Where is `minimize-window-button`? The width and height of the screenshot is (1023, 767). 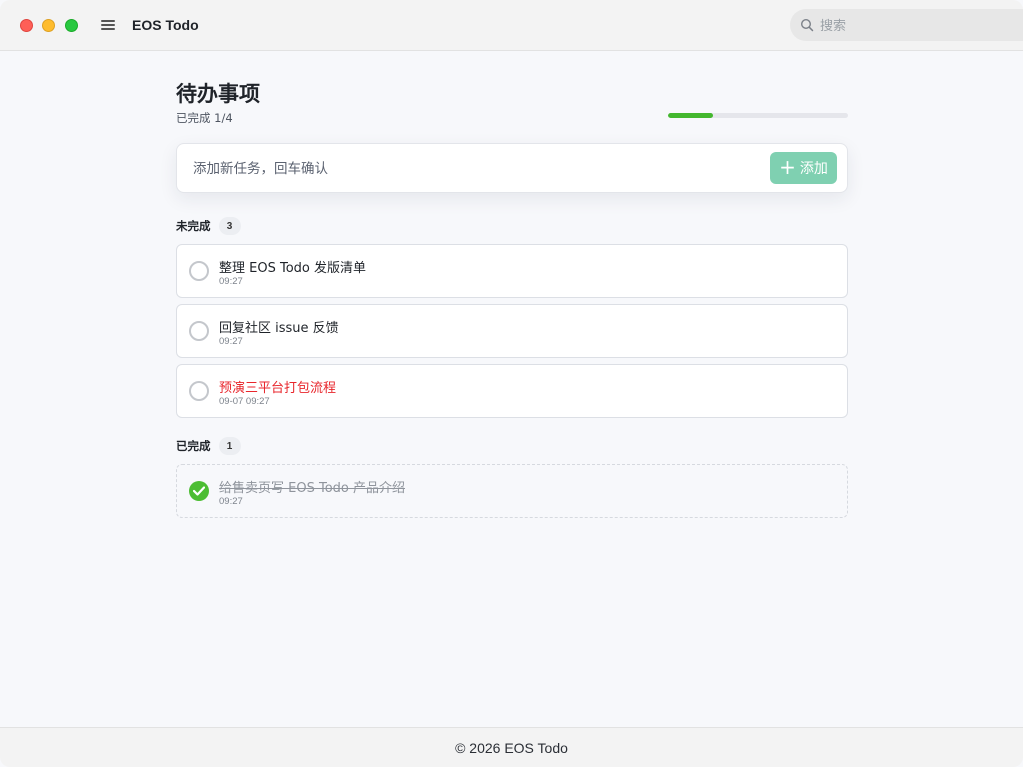 minimize-window-button is located at coordinates (48, 25).